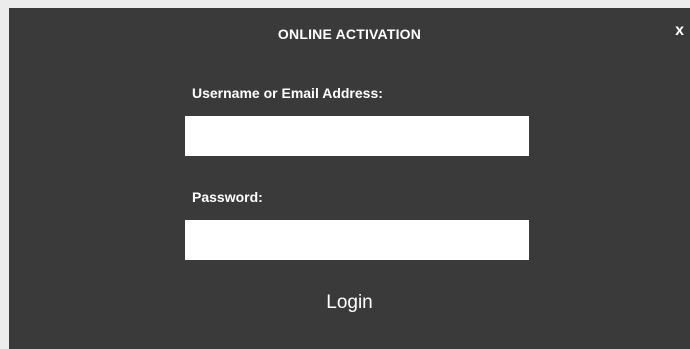  I want to click on password-label: Password:, so click(227, 197).